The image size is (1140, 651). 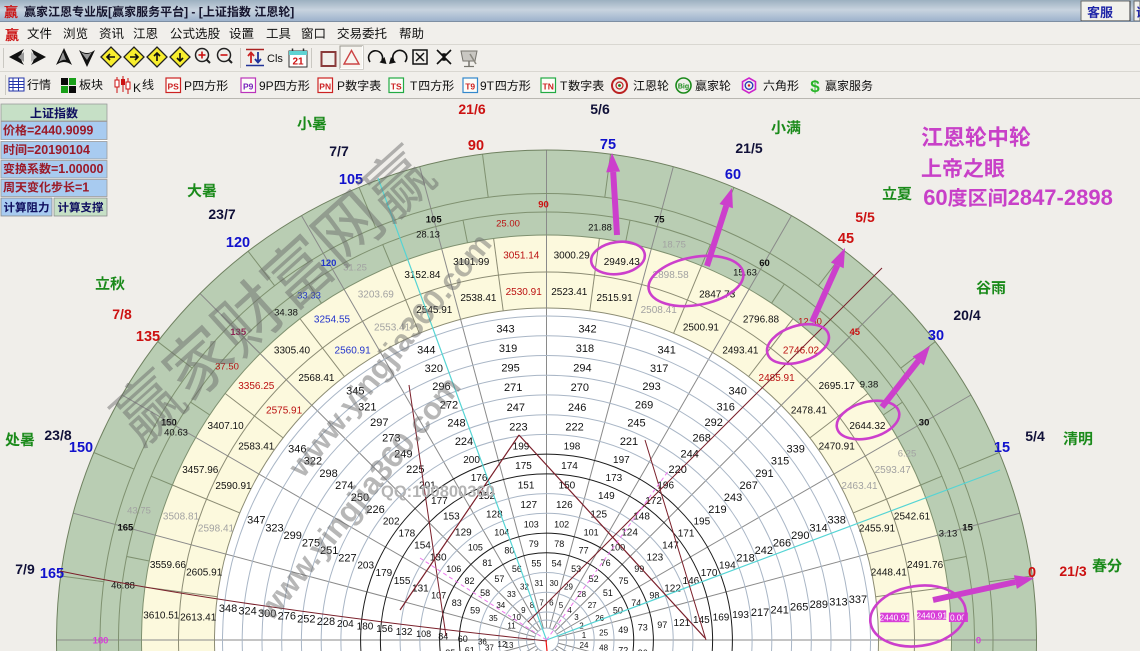 What do you see at coordinates (837, 521) in the screenshot?
I see `svg-text: 338` at bounding box center [837, 521].